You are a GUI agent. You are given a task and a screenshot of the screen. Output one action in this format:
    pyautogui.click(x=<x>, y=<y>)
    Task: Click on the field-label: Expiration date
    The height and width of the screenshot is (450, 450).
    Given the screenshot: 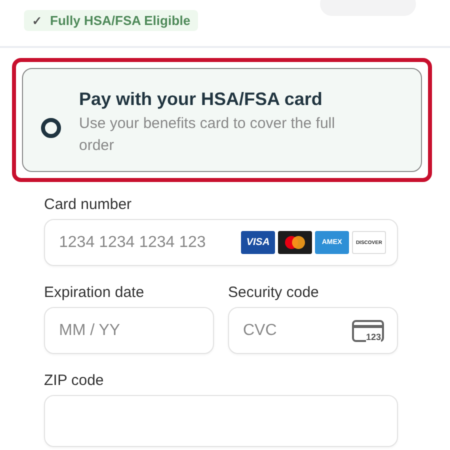 What is the action you would take?
    pyautogui.click(x=95, y=292)
    